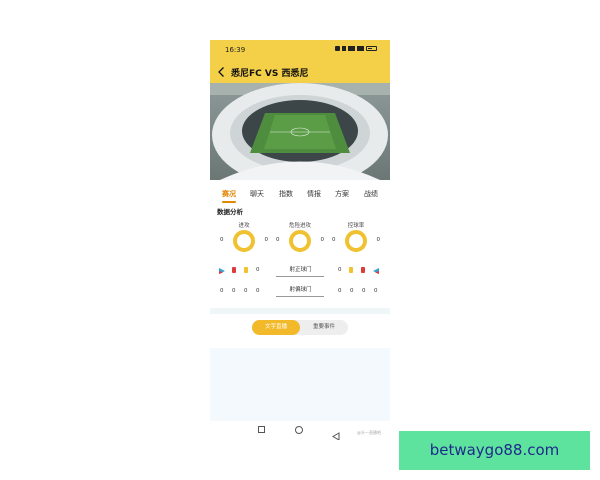 Image resolution: width=600 pixels, height=480 pixels. I want to click on section-title: 数据分析, so click(230, 212).